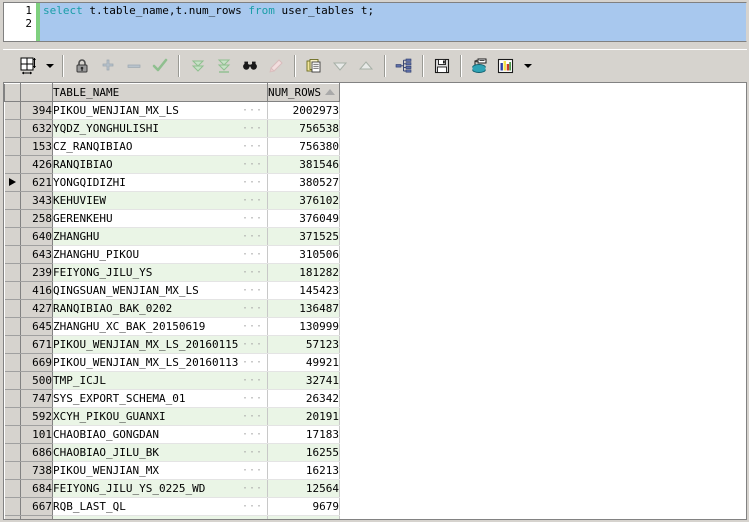  Describe the element at coordinates (160, 254) in the screenshot. I see `cell-table-name: ZHANGHU_PIKOU ···` at that location.